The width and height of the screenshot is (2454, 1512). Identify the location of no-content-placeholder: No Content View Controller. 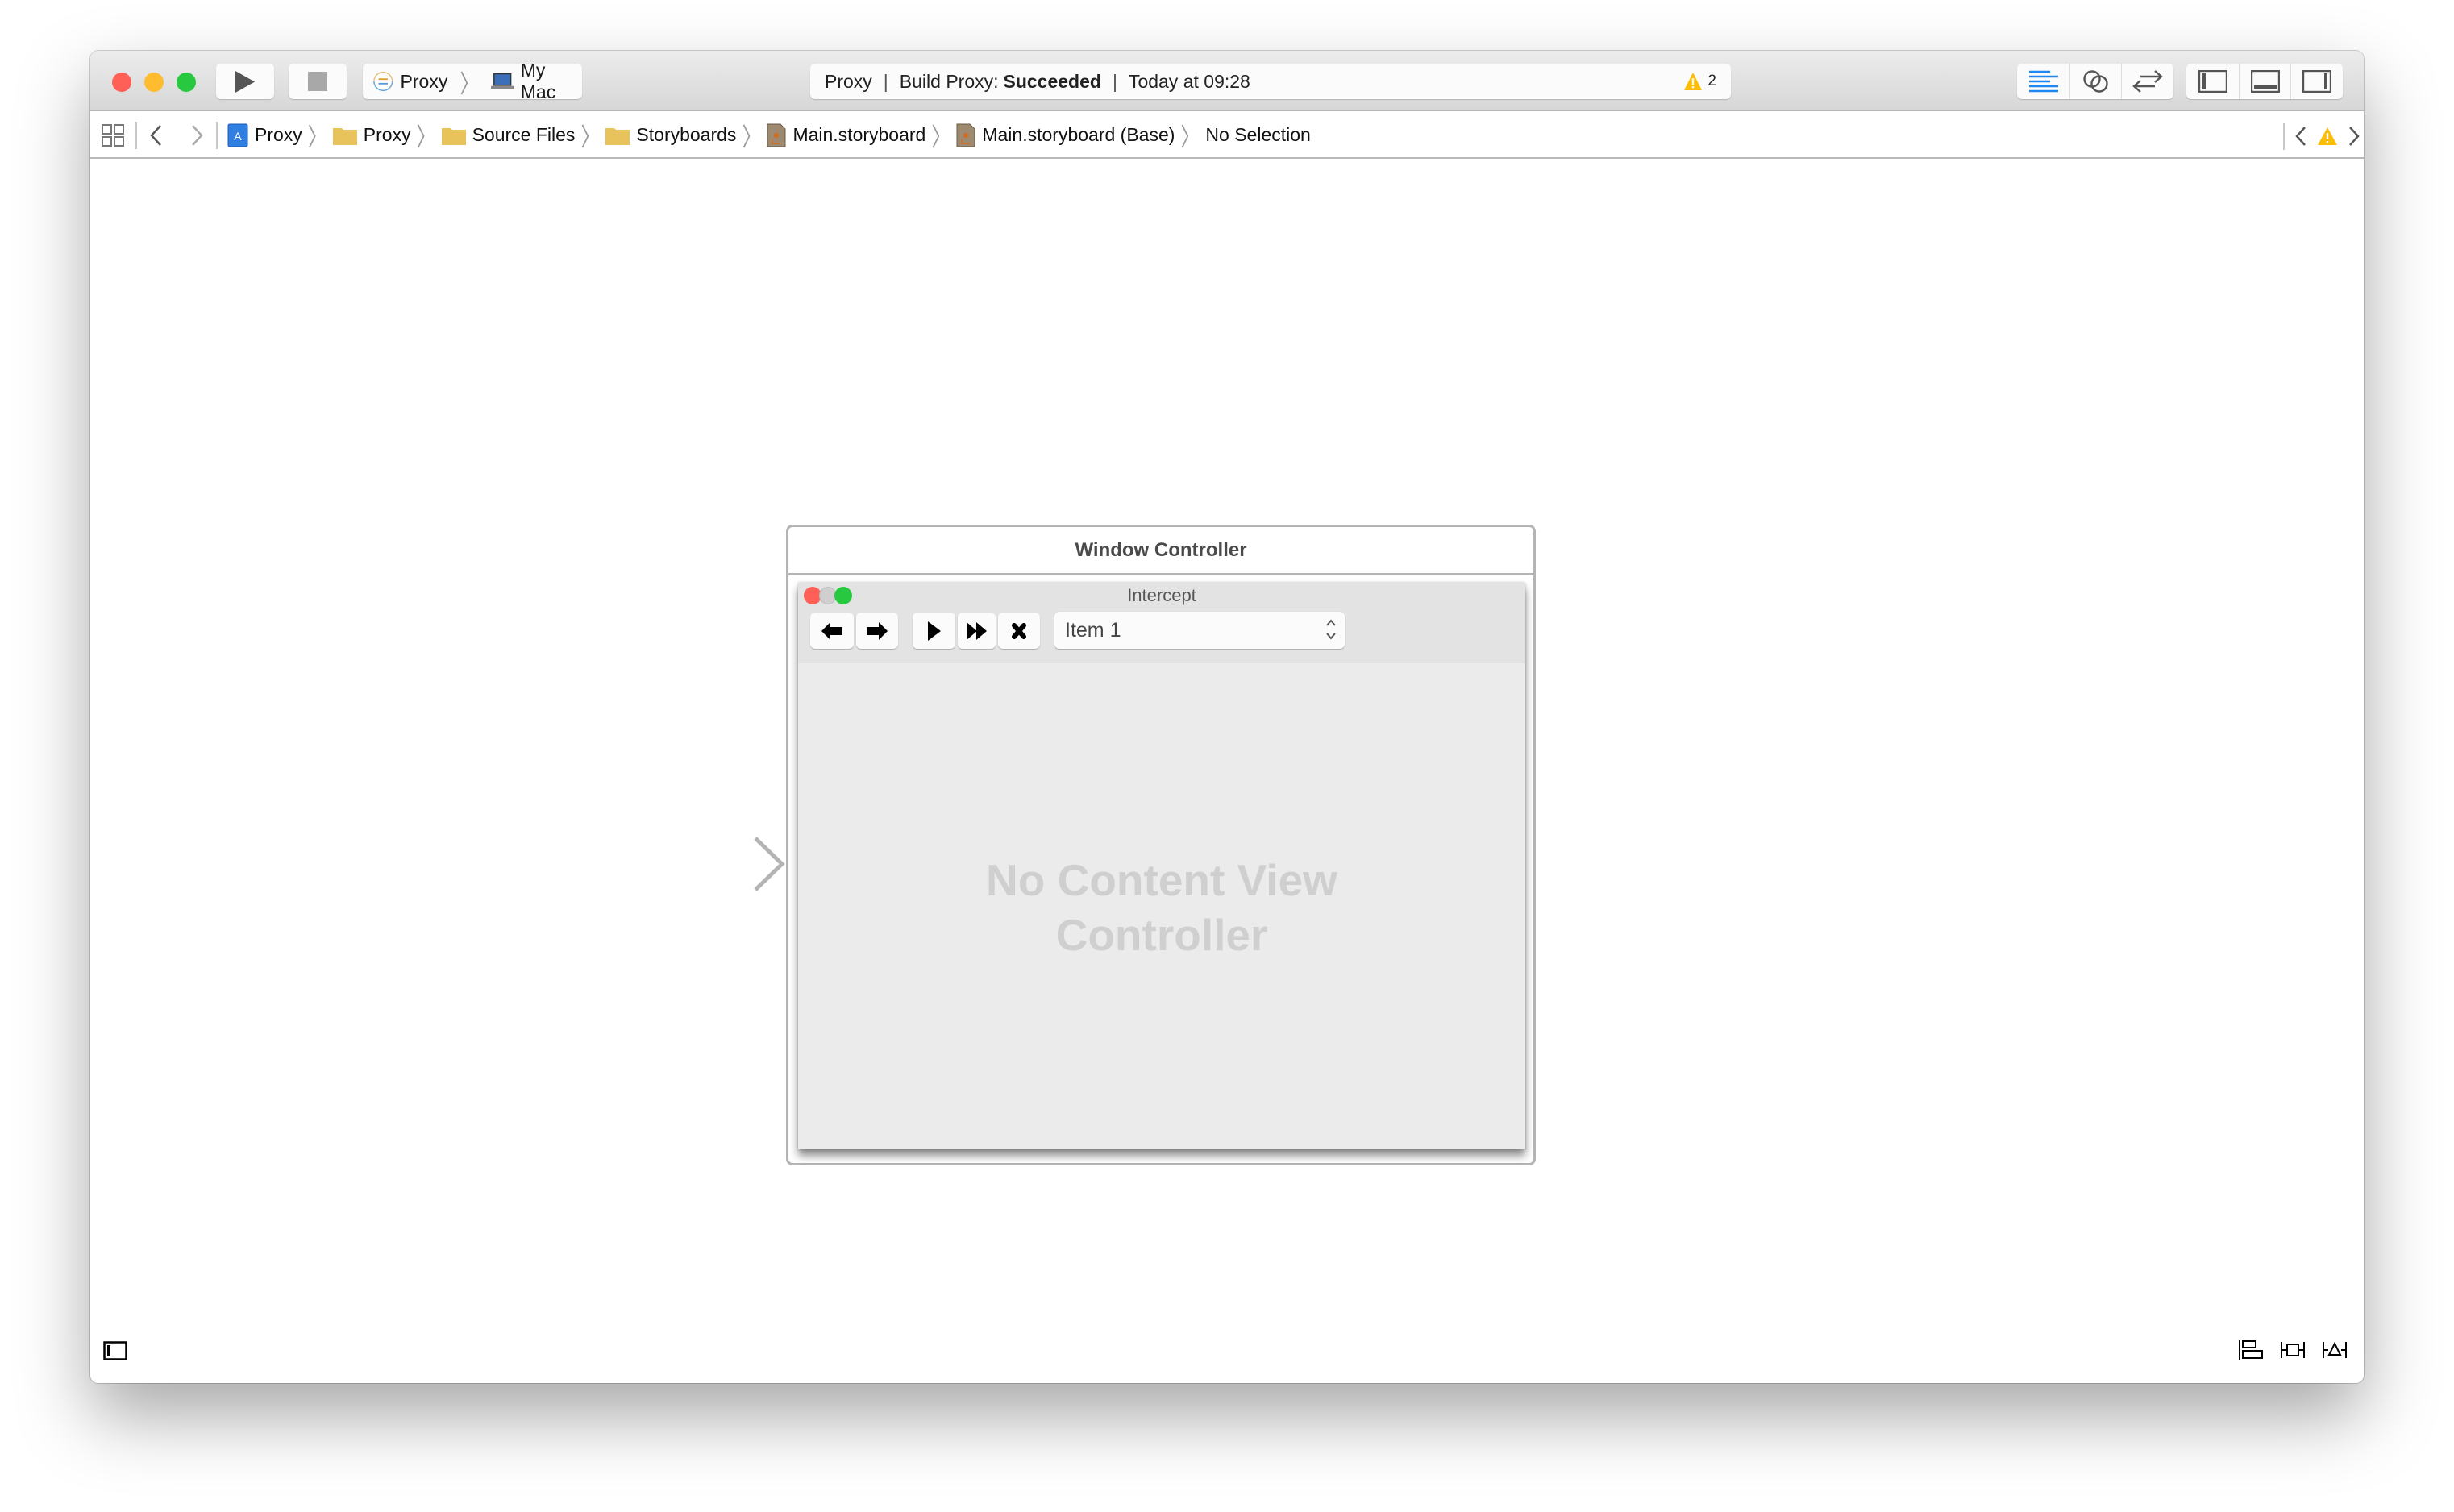
(1162, 907).